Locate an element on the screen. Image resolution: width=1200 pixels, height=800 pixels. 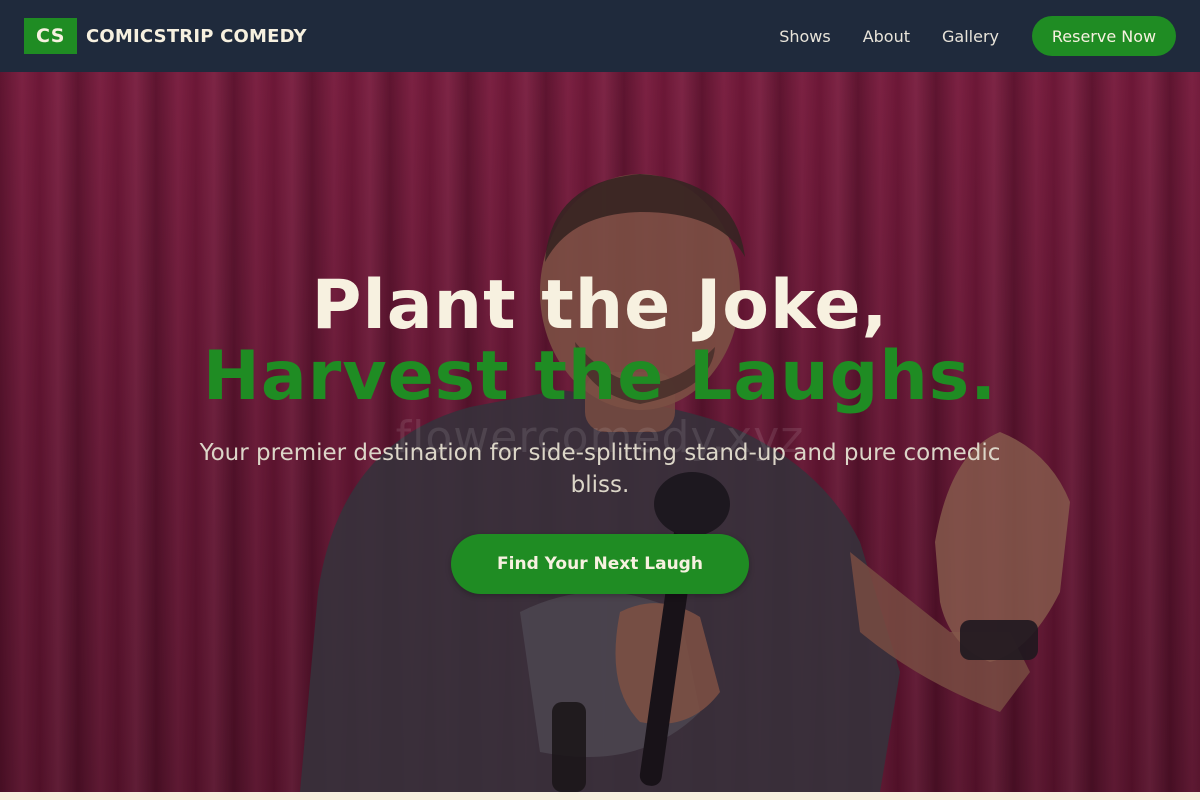
next-section-edge is located at coordinates (600, 796).